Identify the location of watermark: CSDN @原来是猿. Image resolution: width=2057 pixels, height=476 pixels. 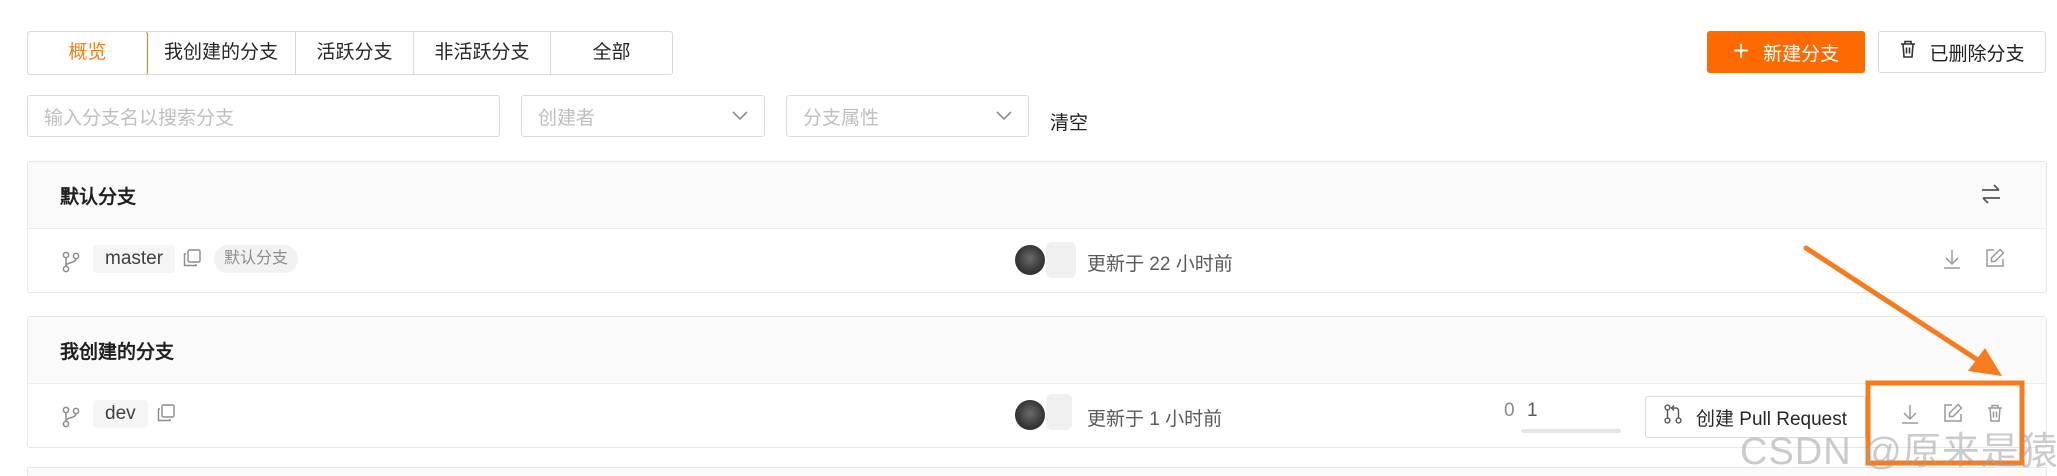
(1898, 452).